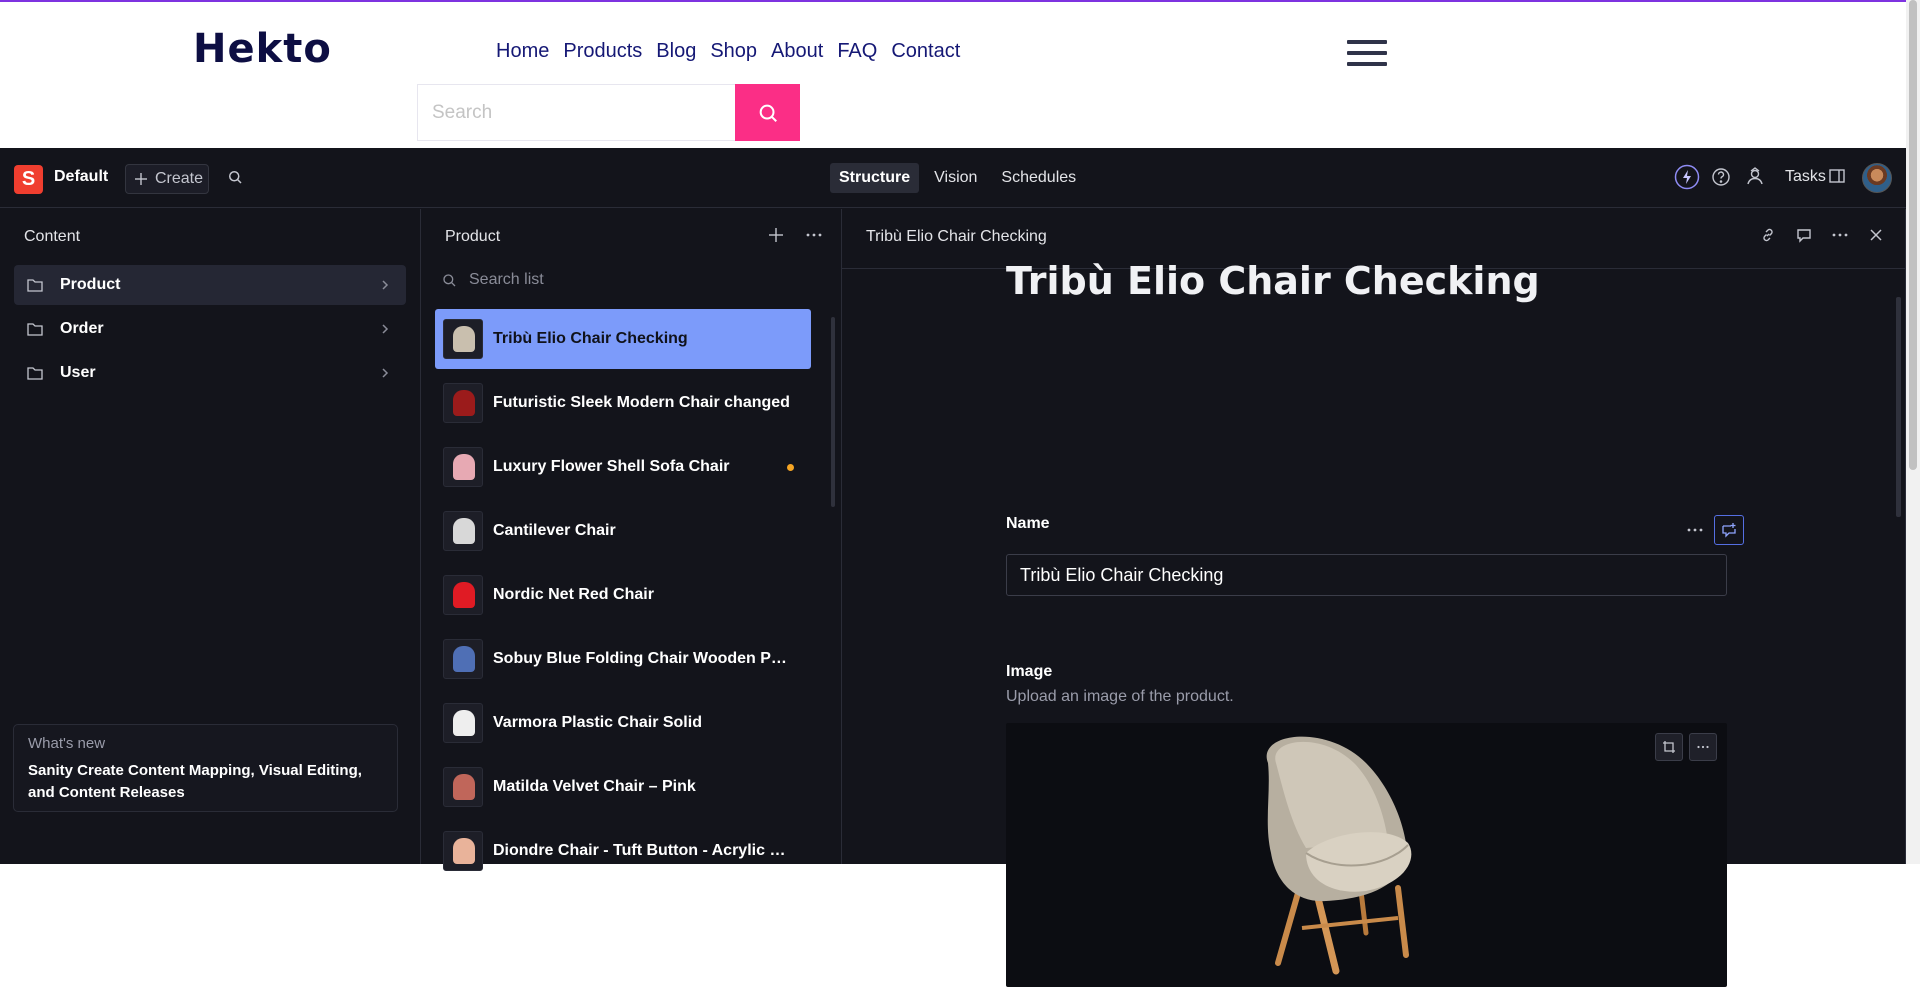  I want to click on link-icon, so click(1768, 235).